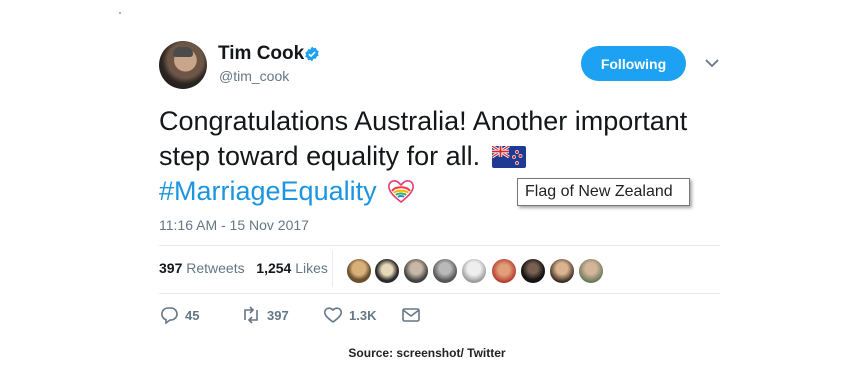 This screenshot has width=854, height=367. Describe the element at coordinates (508, 157) in the screenshot. I see `new-zealand-flag-emoji` at that location.